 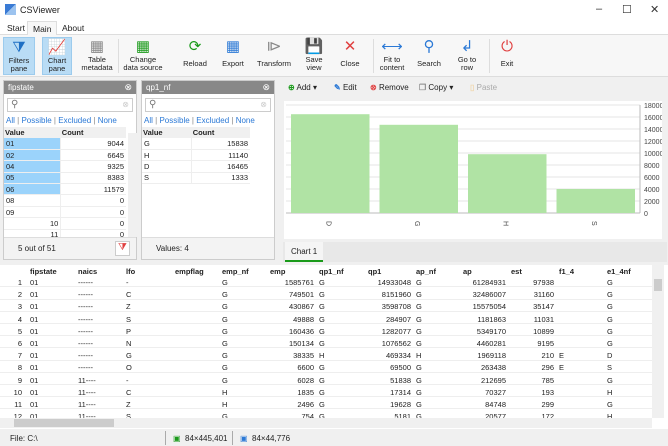 I want to click on table-row: 2 01 ------ C G 749501 G 8151960 G 32486007 31160 G, so click(x=326, y=294).